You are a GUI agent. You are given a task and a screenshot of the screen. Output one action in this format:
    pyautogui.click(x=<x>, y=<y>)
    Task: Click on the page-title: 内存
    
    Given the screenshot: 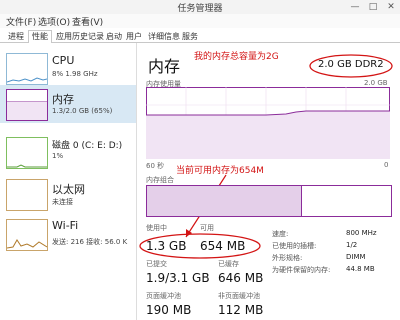 What is the action you would take?
    pyautogui.click(x=164, y=66)
    